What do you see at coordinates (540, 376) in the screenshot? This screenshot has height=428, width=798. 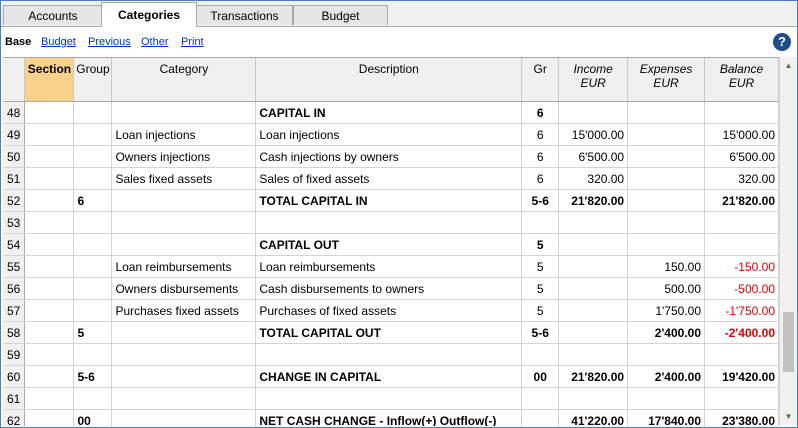 I see `cell-gr: 00` at bounding box center [540, 376].